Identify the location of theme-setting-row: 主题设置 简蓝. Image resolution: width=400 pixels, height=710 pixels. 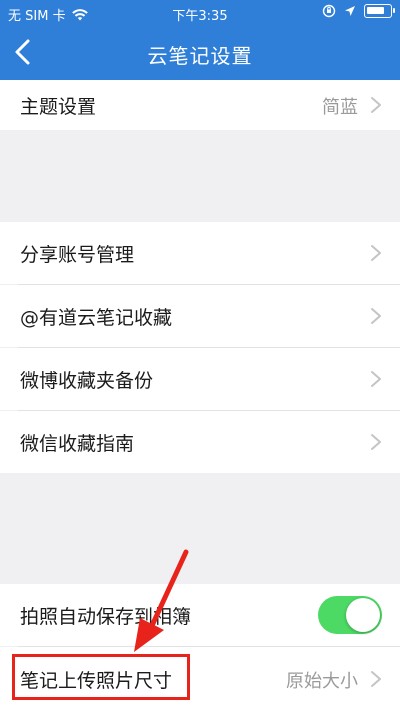
(200, 105).